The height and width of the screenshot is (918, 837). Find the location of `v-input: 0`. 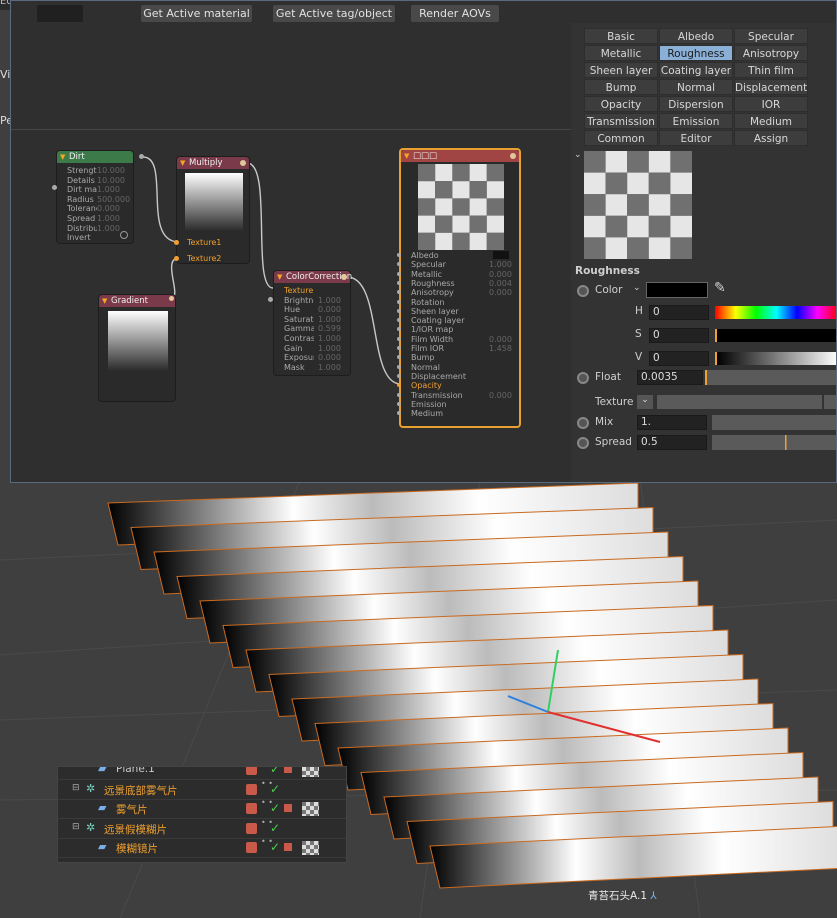

v-input: 0 is located at coordinates (679, 358).